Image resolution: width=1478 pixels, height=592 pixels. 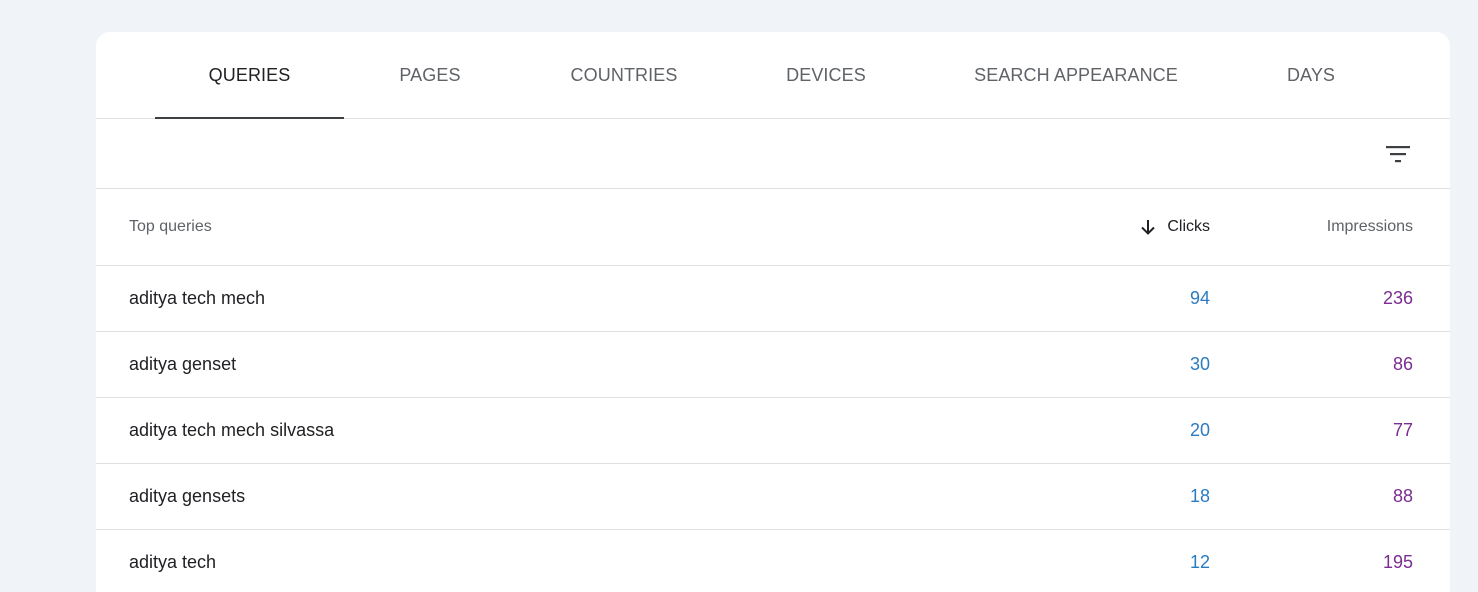 I want to click on impressions-cell: 195, so click(x=1397, y=562).